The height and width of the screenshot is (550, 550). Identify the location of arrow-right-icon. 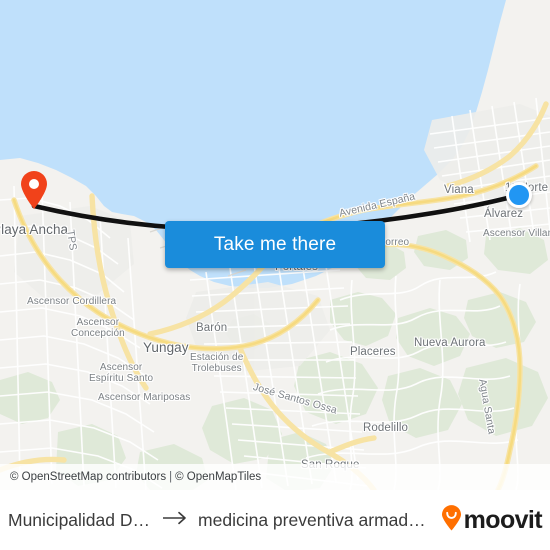
(175, 520).